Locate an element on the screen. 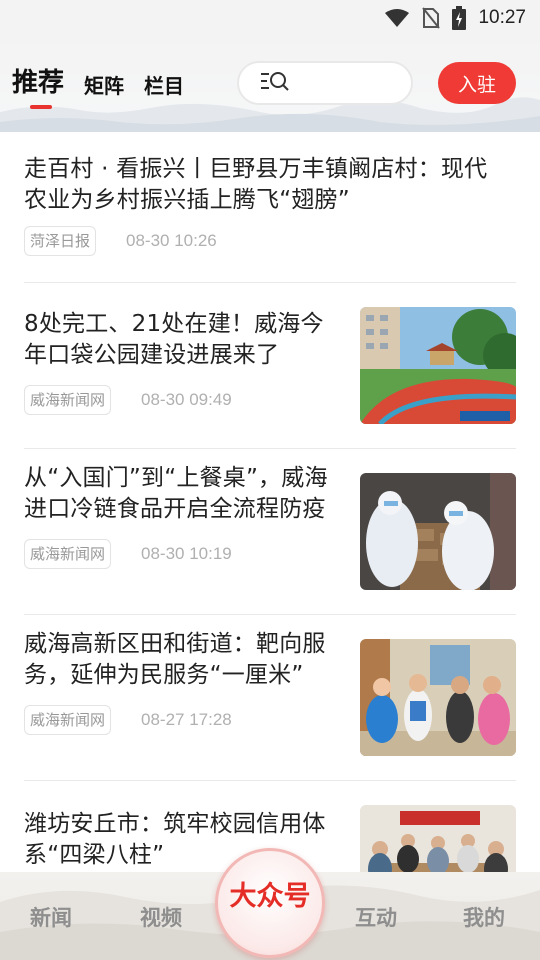 Image resolution: width=540 pixels, height=960 pixels. nav-video: 视频 is located at coordinates (161, 917).